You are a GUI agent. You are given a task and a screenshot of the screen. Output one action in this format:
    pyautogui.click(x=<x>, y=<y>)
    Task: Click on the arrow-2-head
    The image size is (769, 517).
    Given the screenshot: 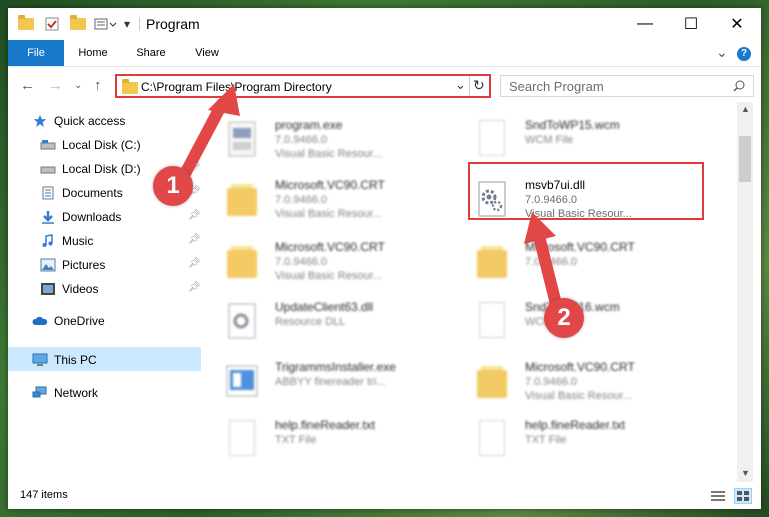 What is the action you would take?
    pyautogui.click(x=540, y=228)
    